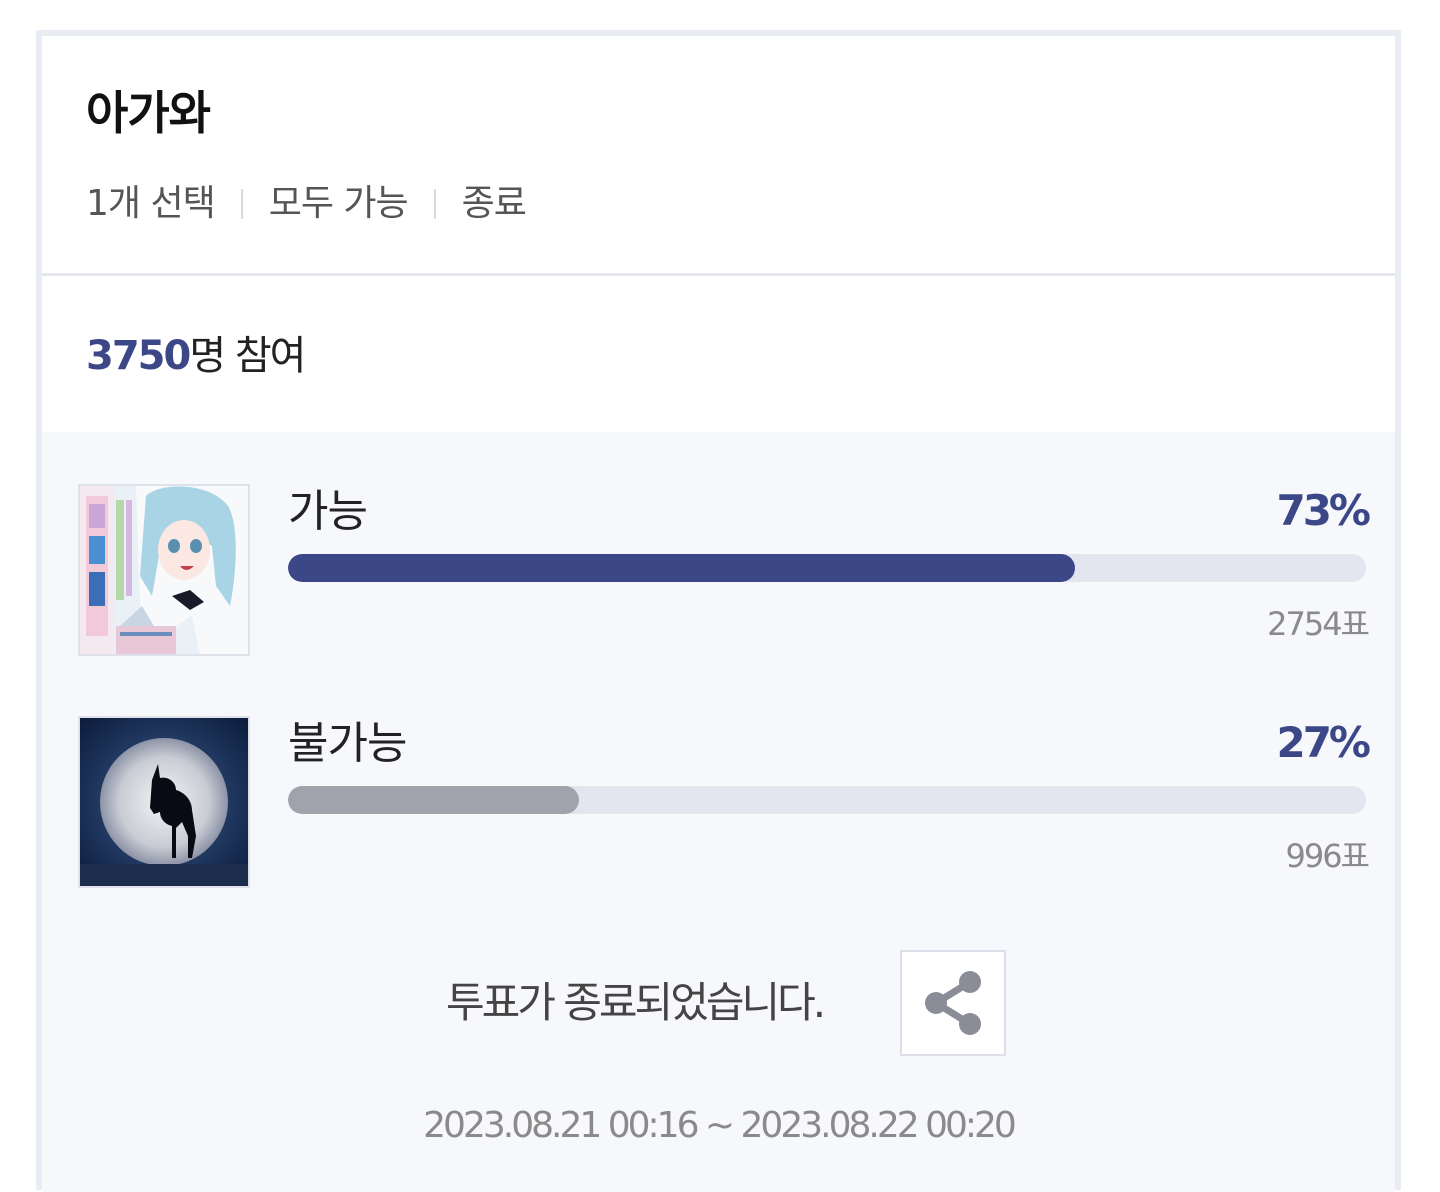 This screenshot has height=1192, width=1440. I want to click on participant-suffix: 명 참여, so click(247, 356).